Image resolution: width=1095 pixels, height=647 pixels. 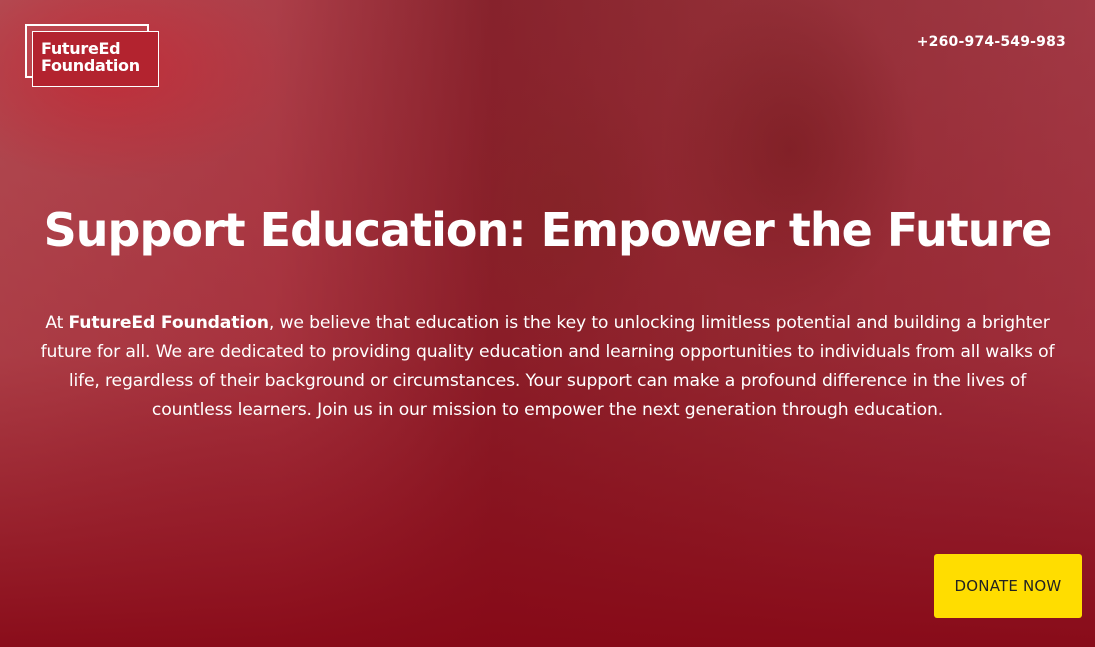 What do you see at coordinates (90, 65) in the screenshot?
I see `logo-text-line2: Foundation` at bounding box center [90, 65].